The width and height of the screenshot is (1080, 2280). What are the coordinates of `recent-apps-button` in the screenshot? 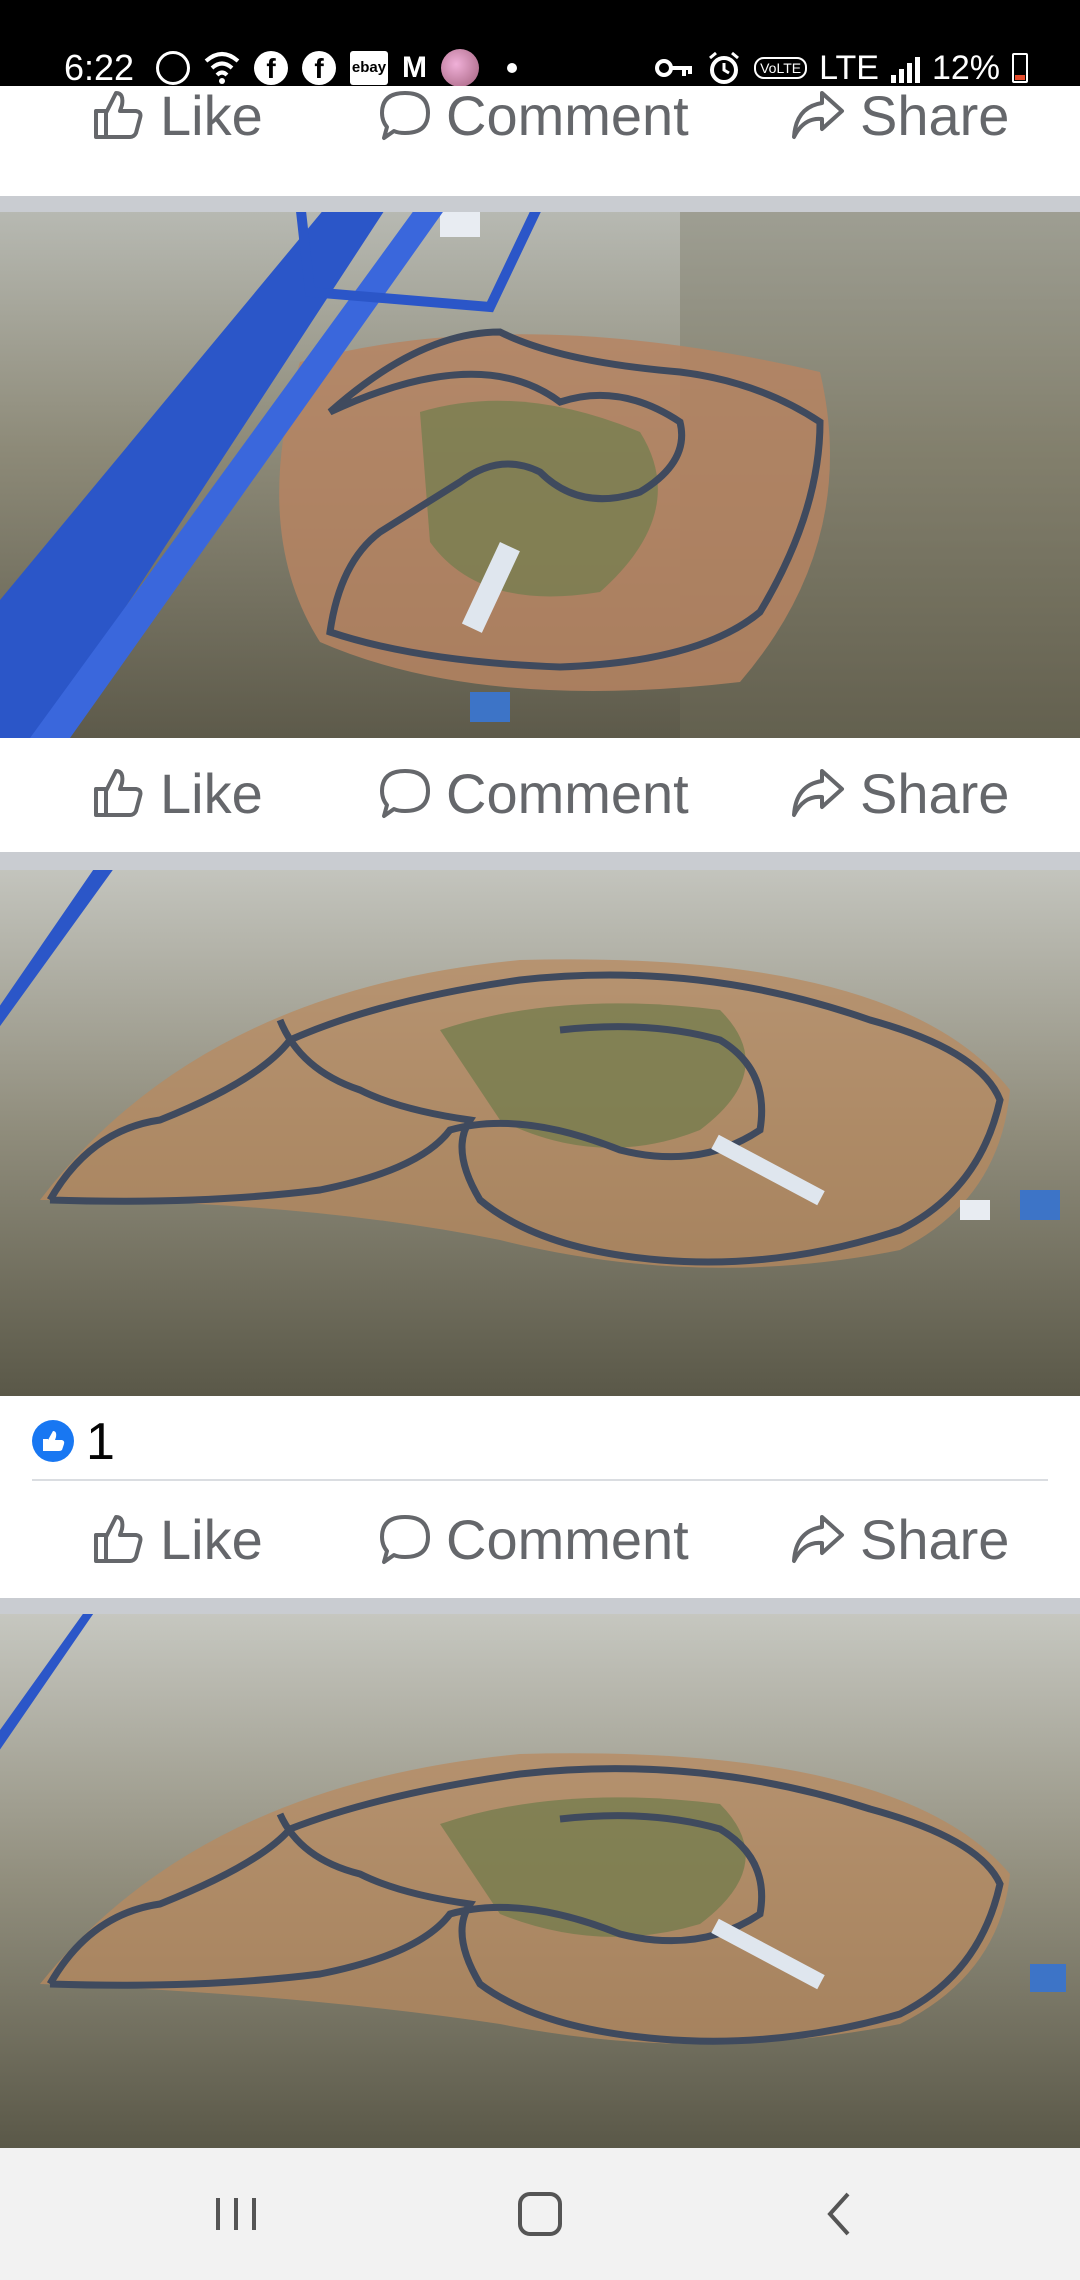 It's located at (236, 2214).